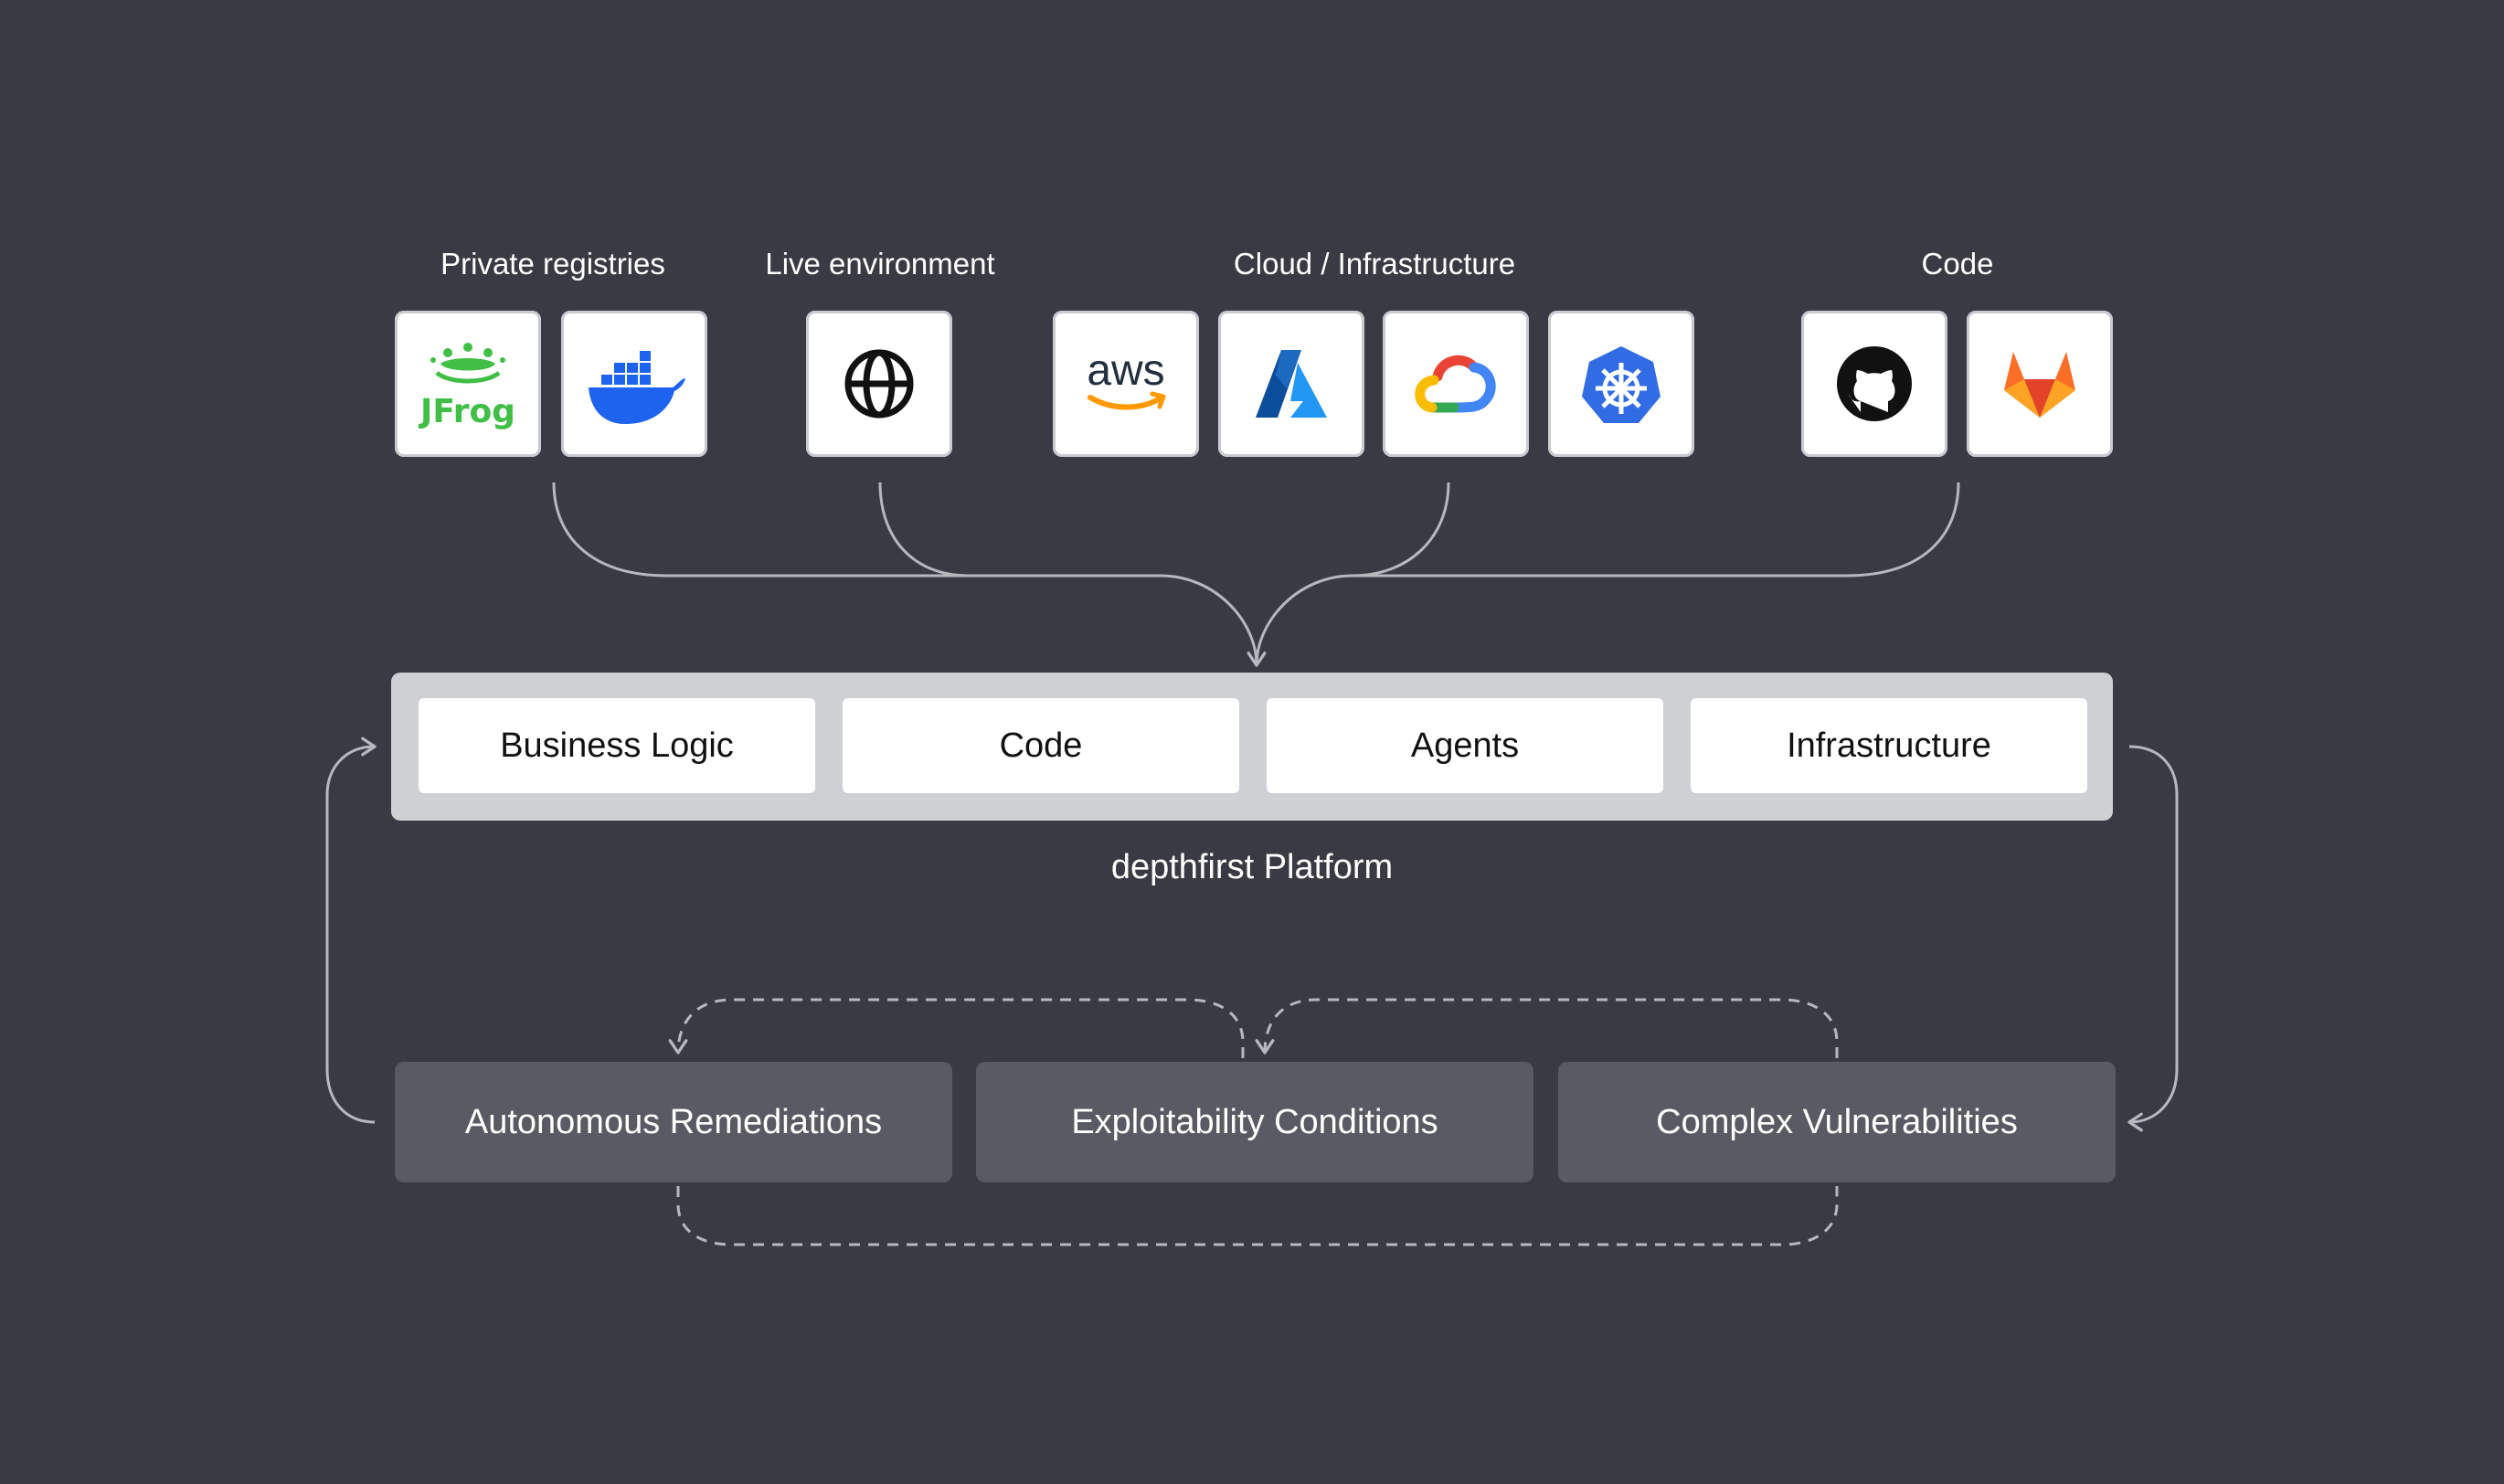 Image resolution: width=2504 pixels, height=1484 pixels. I want to click on dashed-exploitability-to-remediations, so click(957, 1028).